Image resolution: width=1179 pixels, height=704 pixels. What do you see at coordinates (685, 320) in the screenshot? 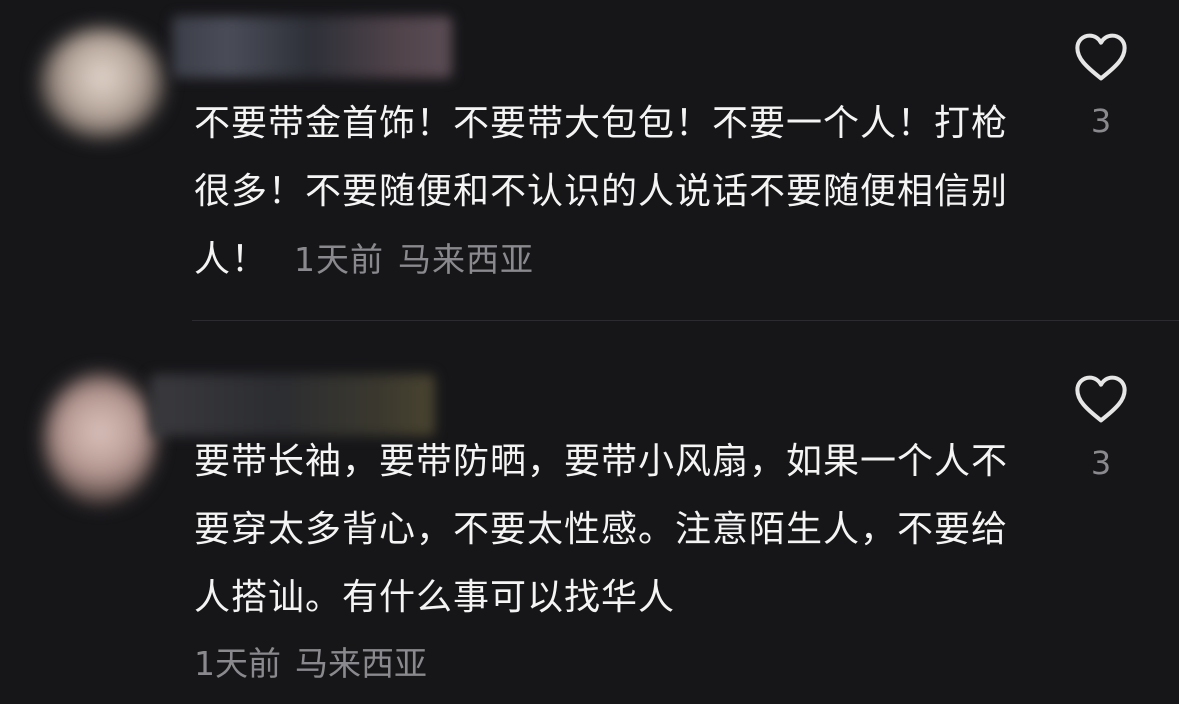
I see `divider` at bounding box center [685, 320].